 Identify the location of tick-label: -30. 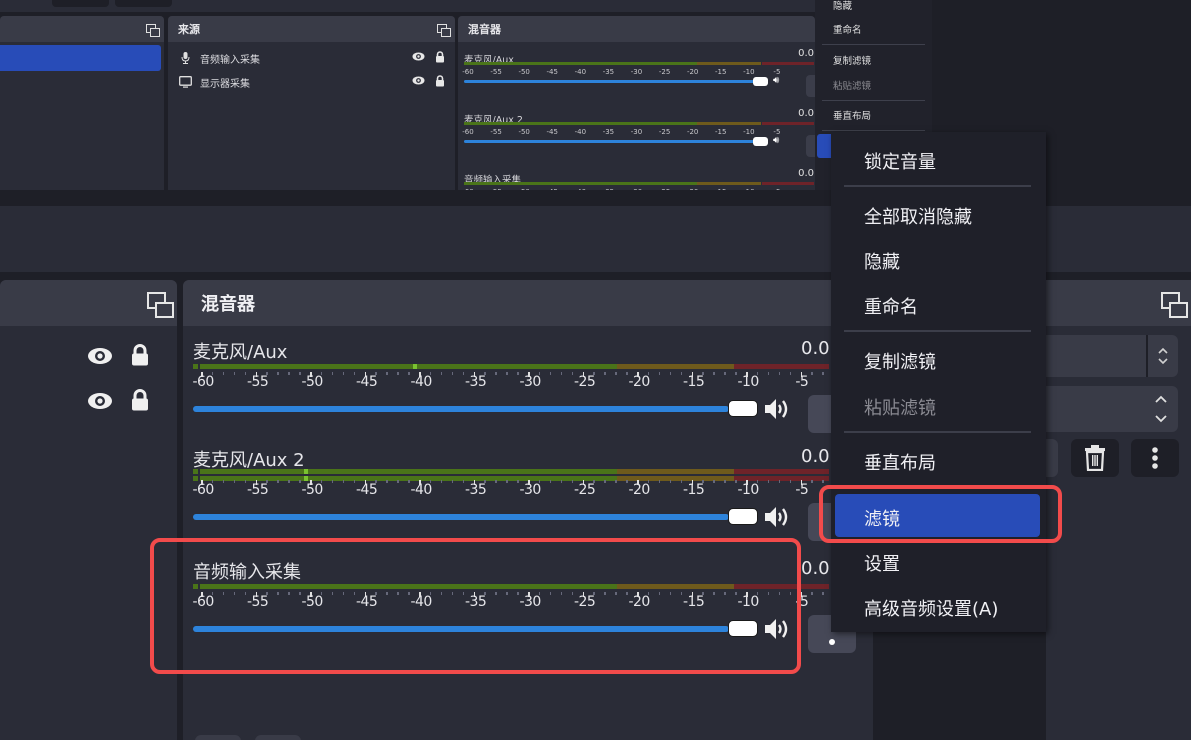
(636, 132).